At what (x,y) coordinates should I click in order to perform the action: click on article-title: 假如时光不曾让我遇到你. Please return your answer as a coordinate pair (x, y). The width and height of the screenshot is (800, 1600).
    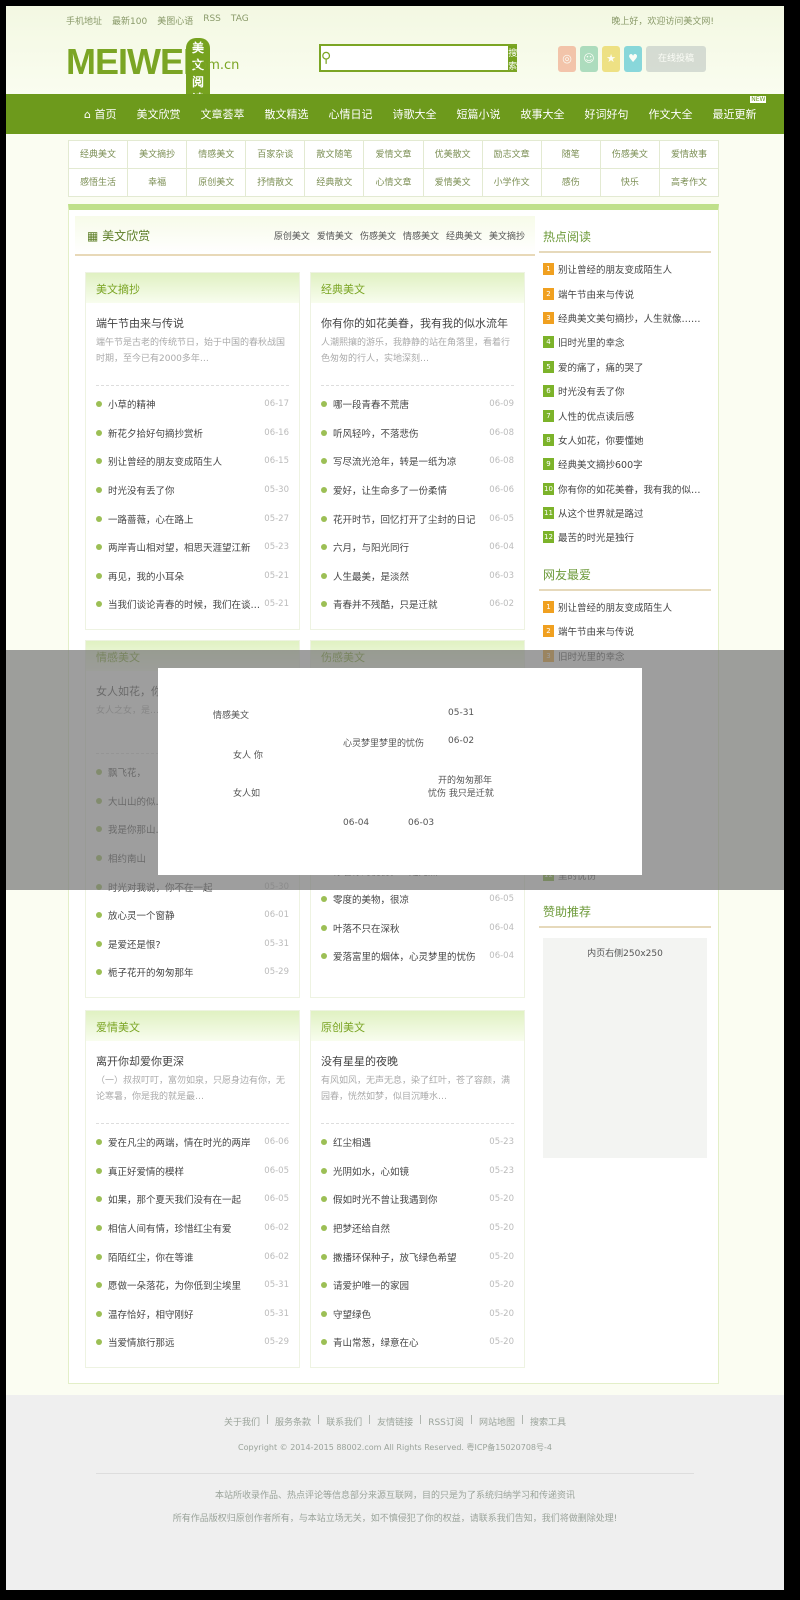
    Looking at the image, I should click on (409, 1199).